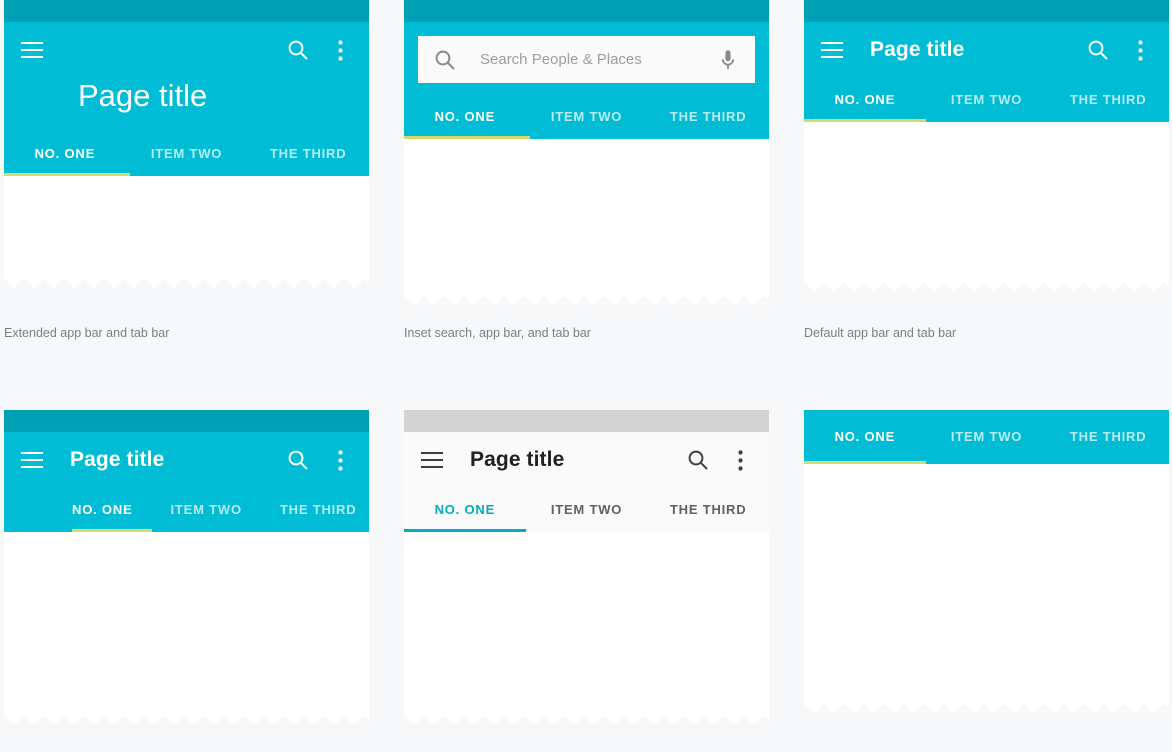 This screenshot has height=752, width=1172. I want to click on search-wrap: Search People & Places, so click(586, 52).